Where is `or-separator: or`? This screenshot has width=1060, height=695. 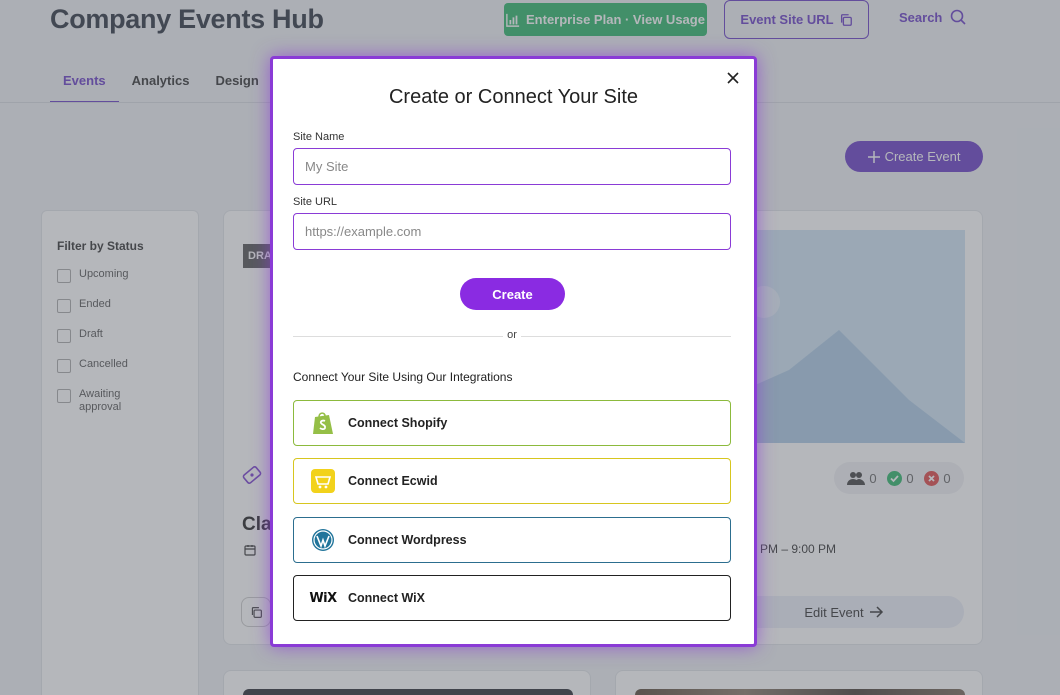
or-separator: or is located at coordinates (512, 335).